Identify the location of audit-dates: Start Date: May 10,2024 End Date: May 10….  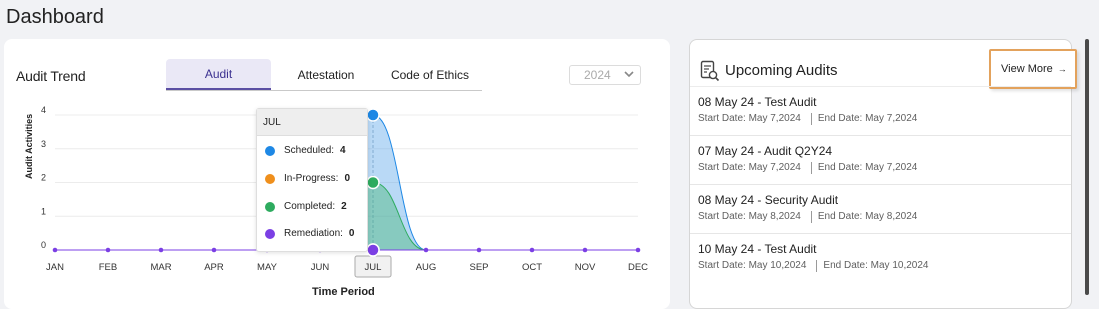
(884, 266).